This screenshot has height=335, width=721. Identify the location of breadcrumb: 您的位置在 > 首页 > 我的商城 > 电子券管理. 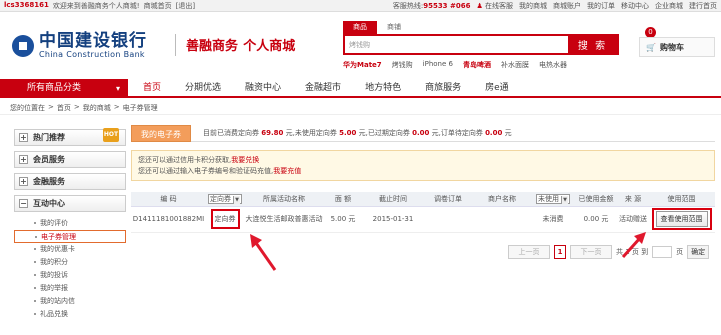
(84, 107).